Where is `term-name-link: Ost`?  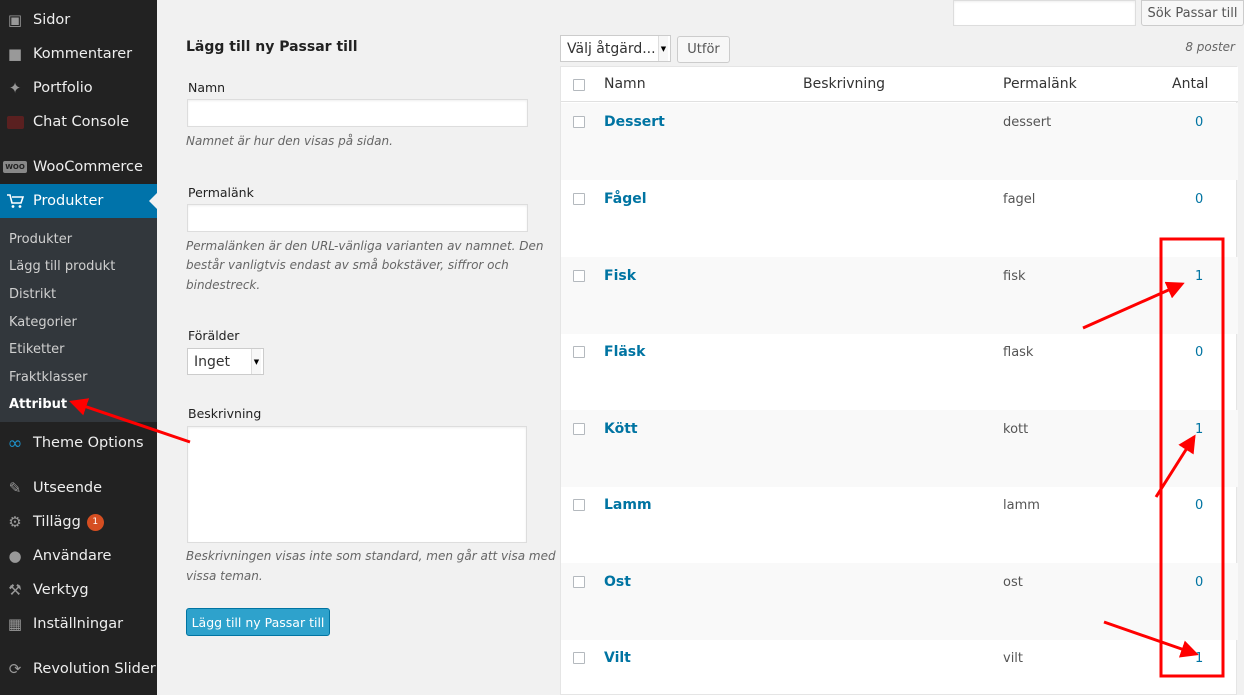
term-name-link: Ost is located at coordinates (617, 582).